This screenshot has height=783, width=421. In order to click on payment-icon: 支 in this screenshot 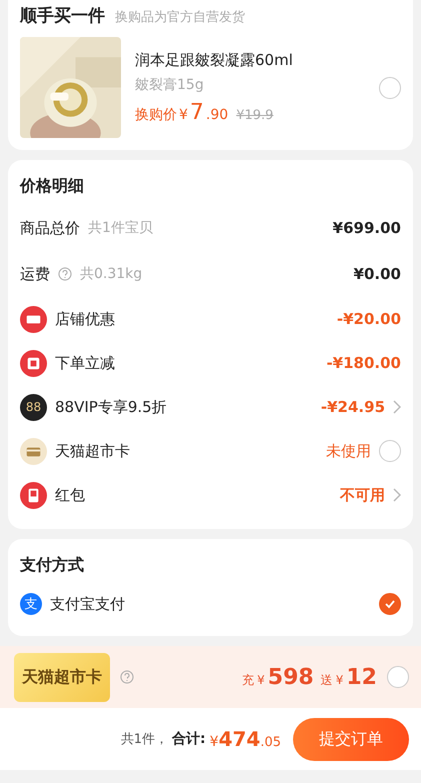, I will do `click(31, 604)`.